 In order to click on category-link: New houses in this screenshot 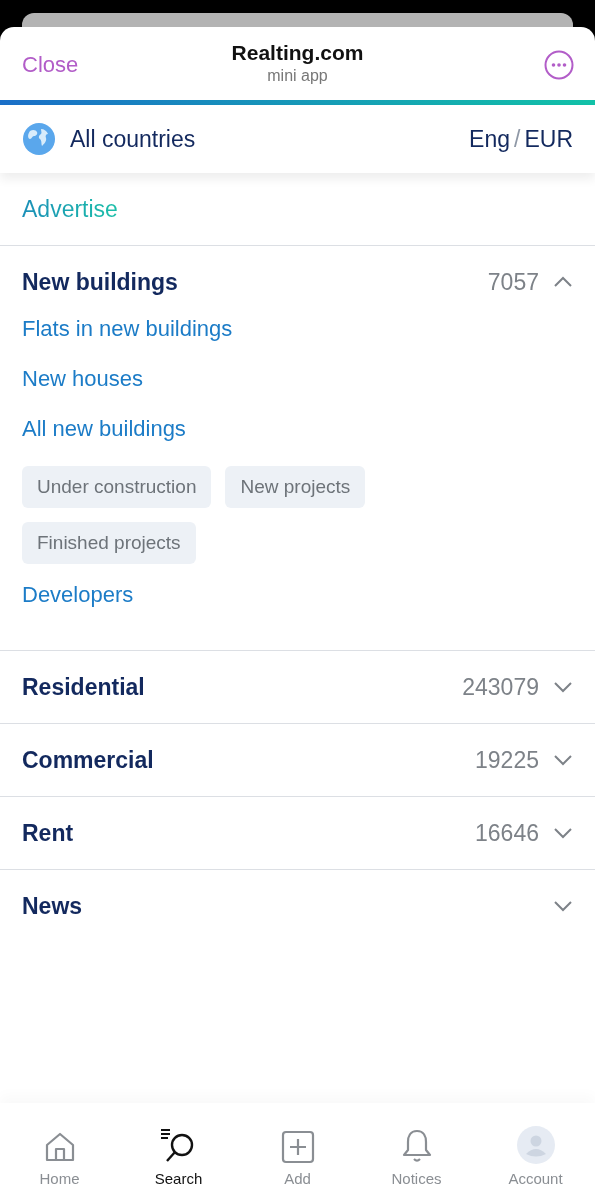, I will do `click(83, 387)`.